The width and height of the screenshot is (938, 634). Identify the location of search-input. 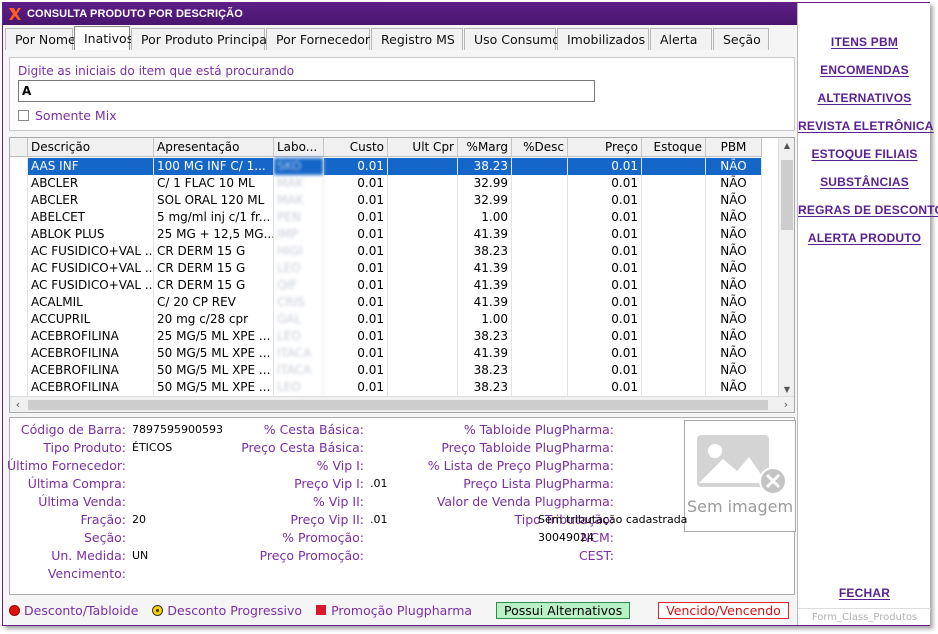
(306, 91).